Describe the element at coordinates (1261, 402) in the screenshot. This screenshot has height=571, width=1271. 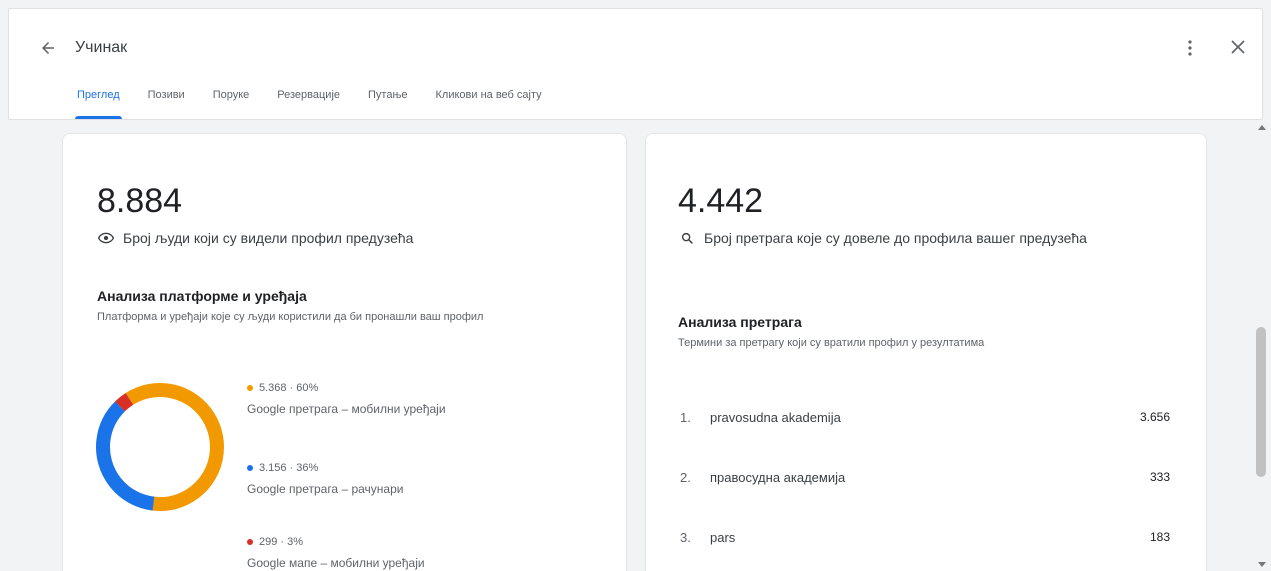
I see `scrollbar-thumb` at that location.